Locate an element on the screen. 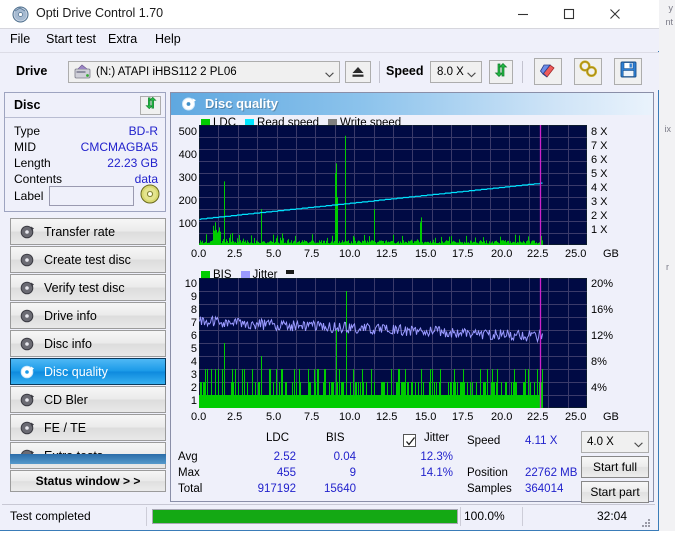 Image resolution: width=675 pixels, height=533 pixels. sidebar-item-disc-quality: Disc quality is located at coordinates (88, 371).